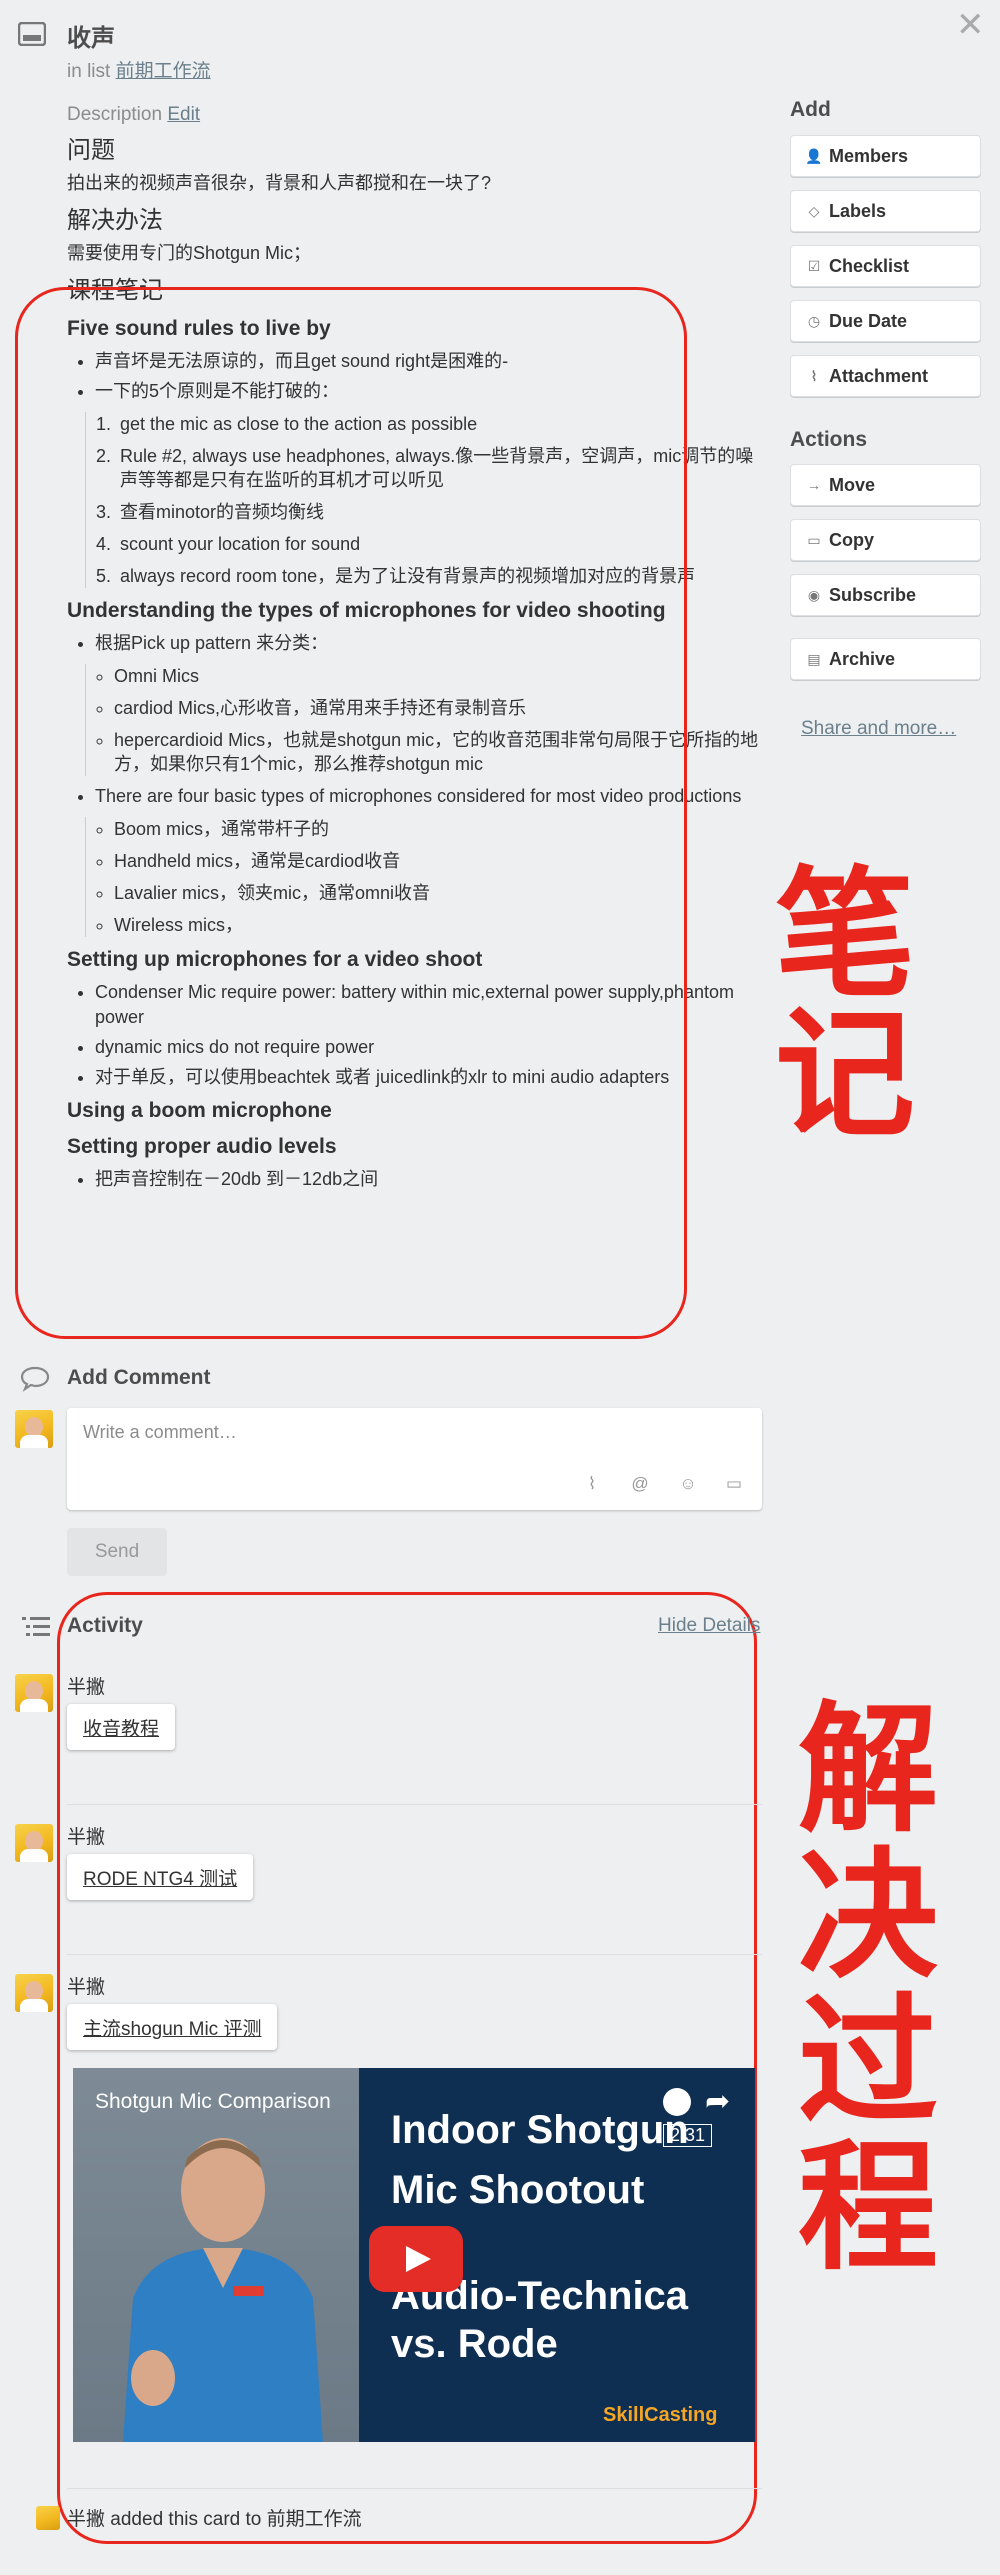 This screenshot has width=1000, height=2575. Describe the element at coordinates (117, 1552) in the screenshot. I see `send-button: Send` at that location.